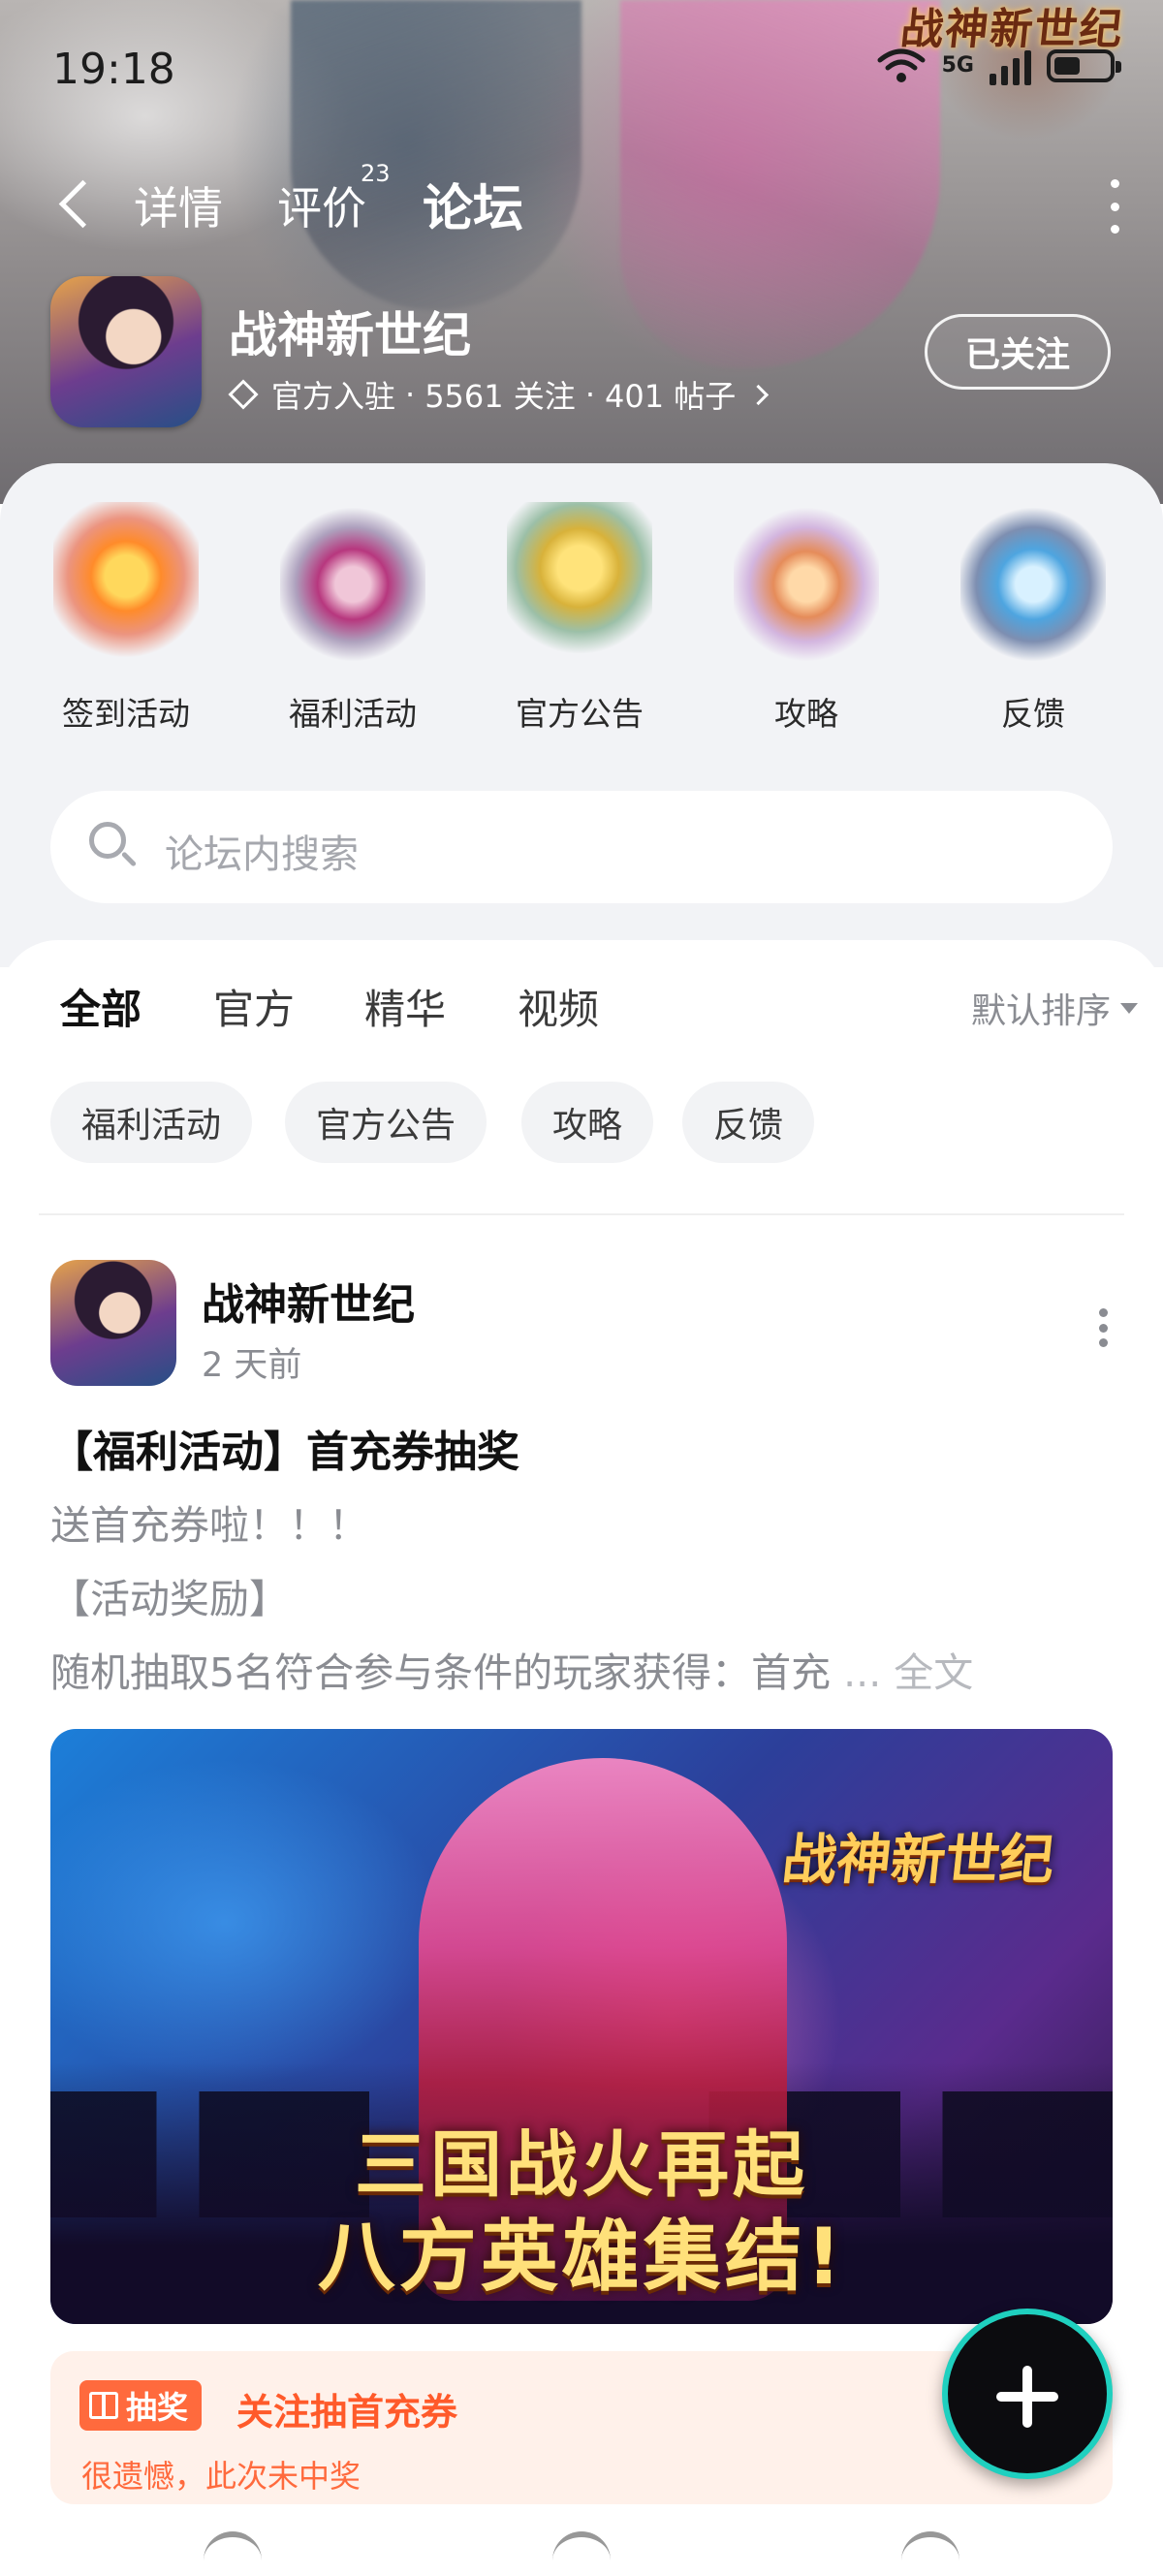 The width and height of the screenshot is (1163, 2576). I want to click on lottery-result: 很遗憾，此次未中奖, so click(221, 2476).